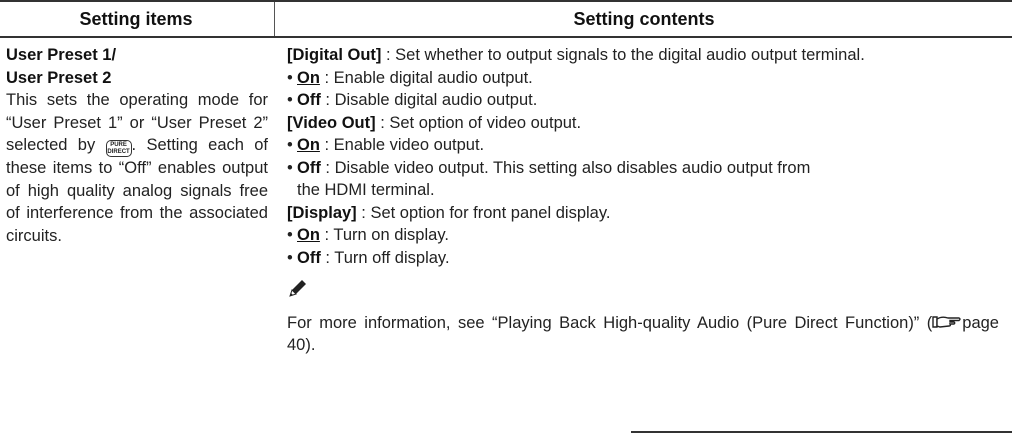  I want to click on header-setting-items: Setting items, so click(136, 19).